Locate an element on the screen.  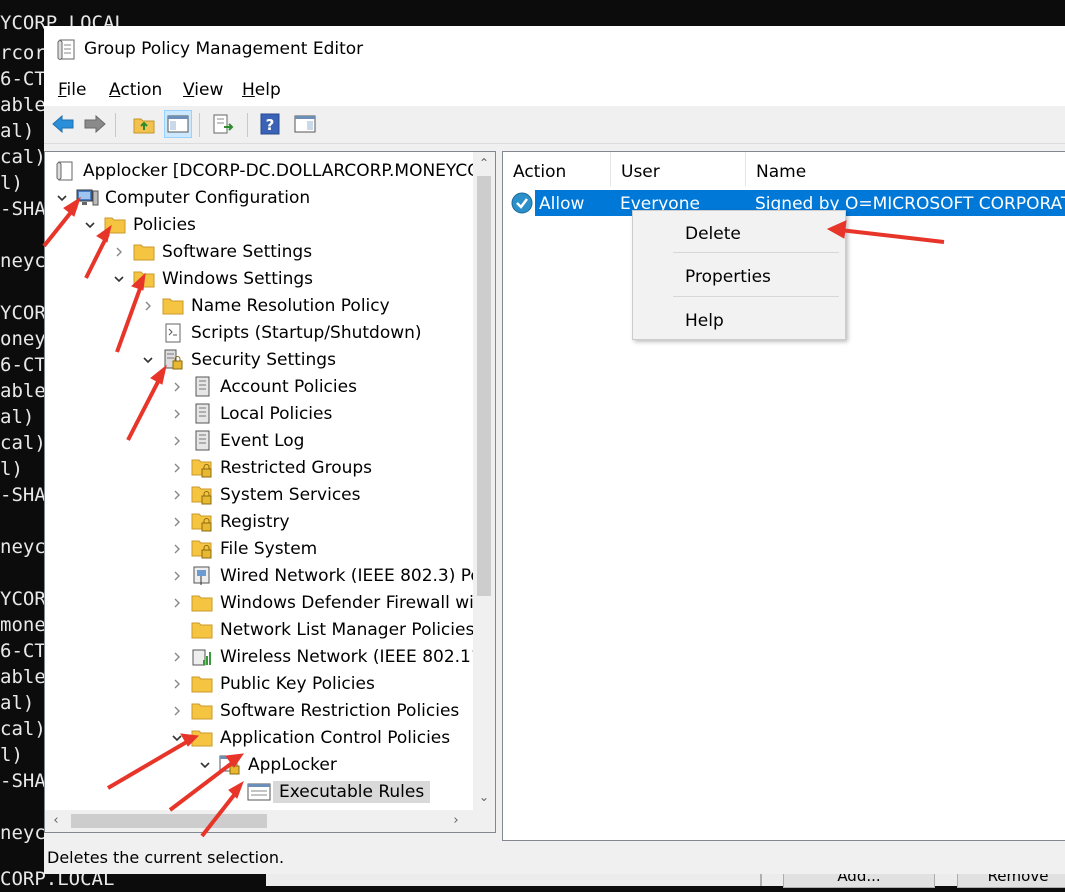
allow-check-icon is located at coordinates (522, 205).